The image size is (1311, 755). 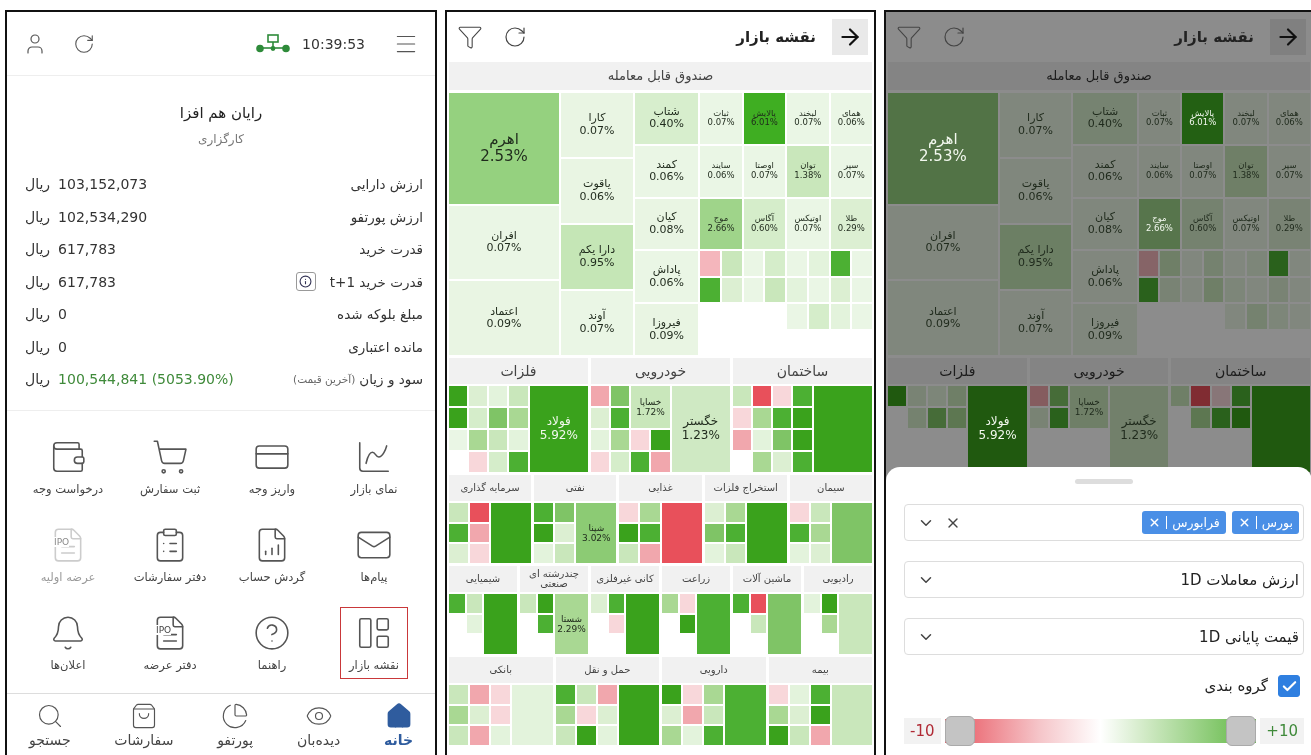 I want to click on sector-title: چندرشته ای صنعتی, so click(x=554, y=579).